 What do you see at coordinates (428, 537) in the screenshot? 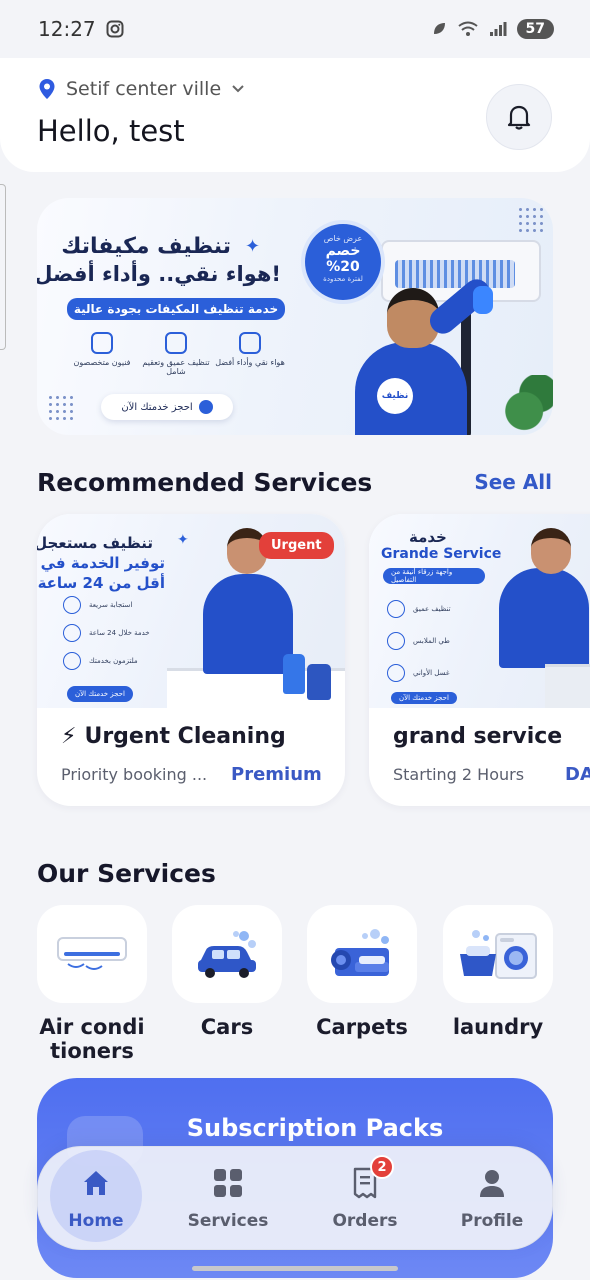
I see `card-image-title-1: خدمة` at bounding box center [428, 537].